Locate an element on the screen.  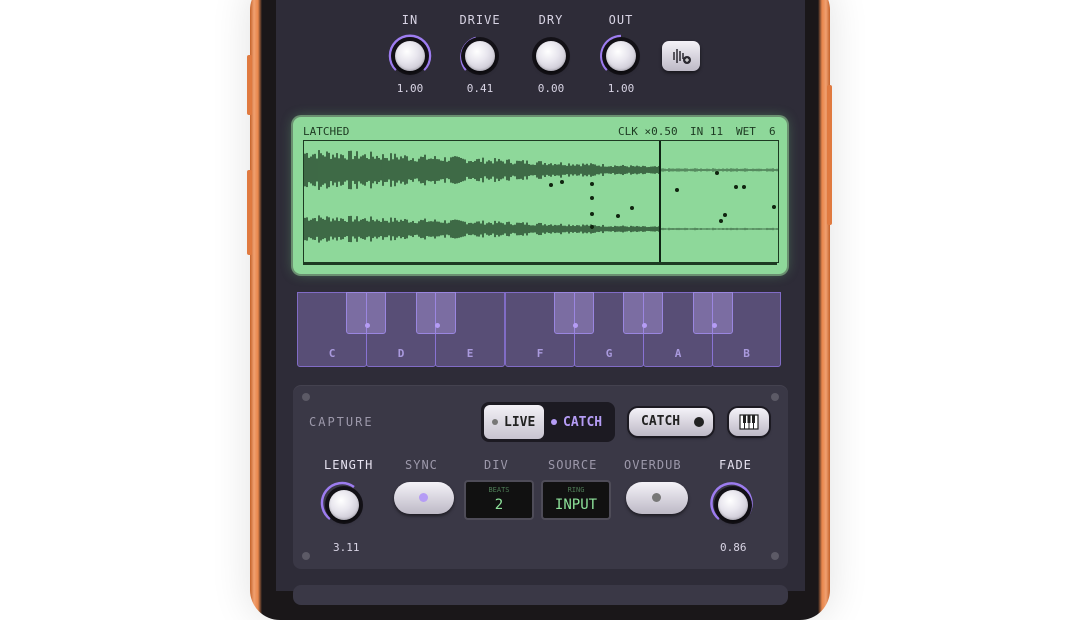
side-button-right is located at coordinates (829, 155).